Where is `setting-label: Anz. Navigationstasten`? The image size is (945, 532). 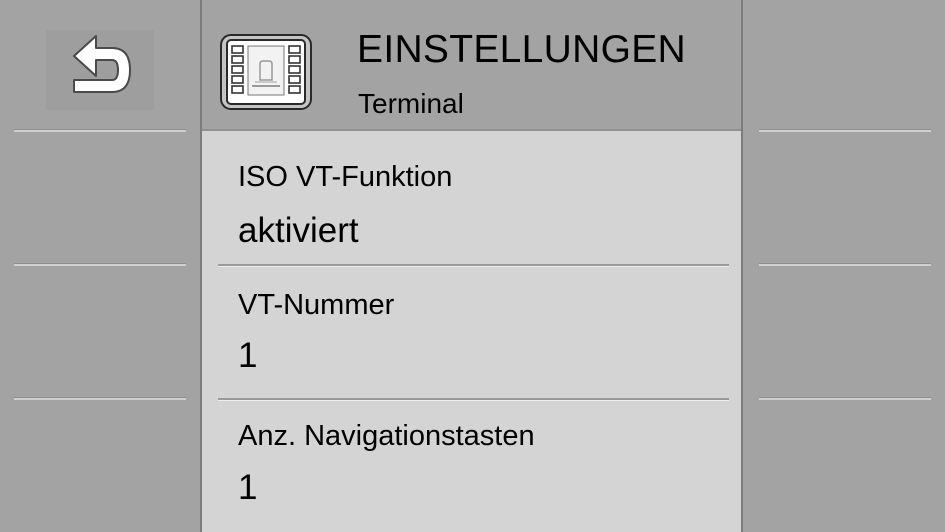
setting-label: Anz. Navigationstasten is located at coordinates (386, 436).